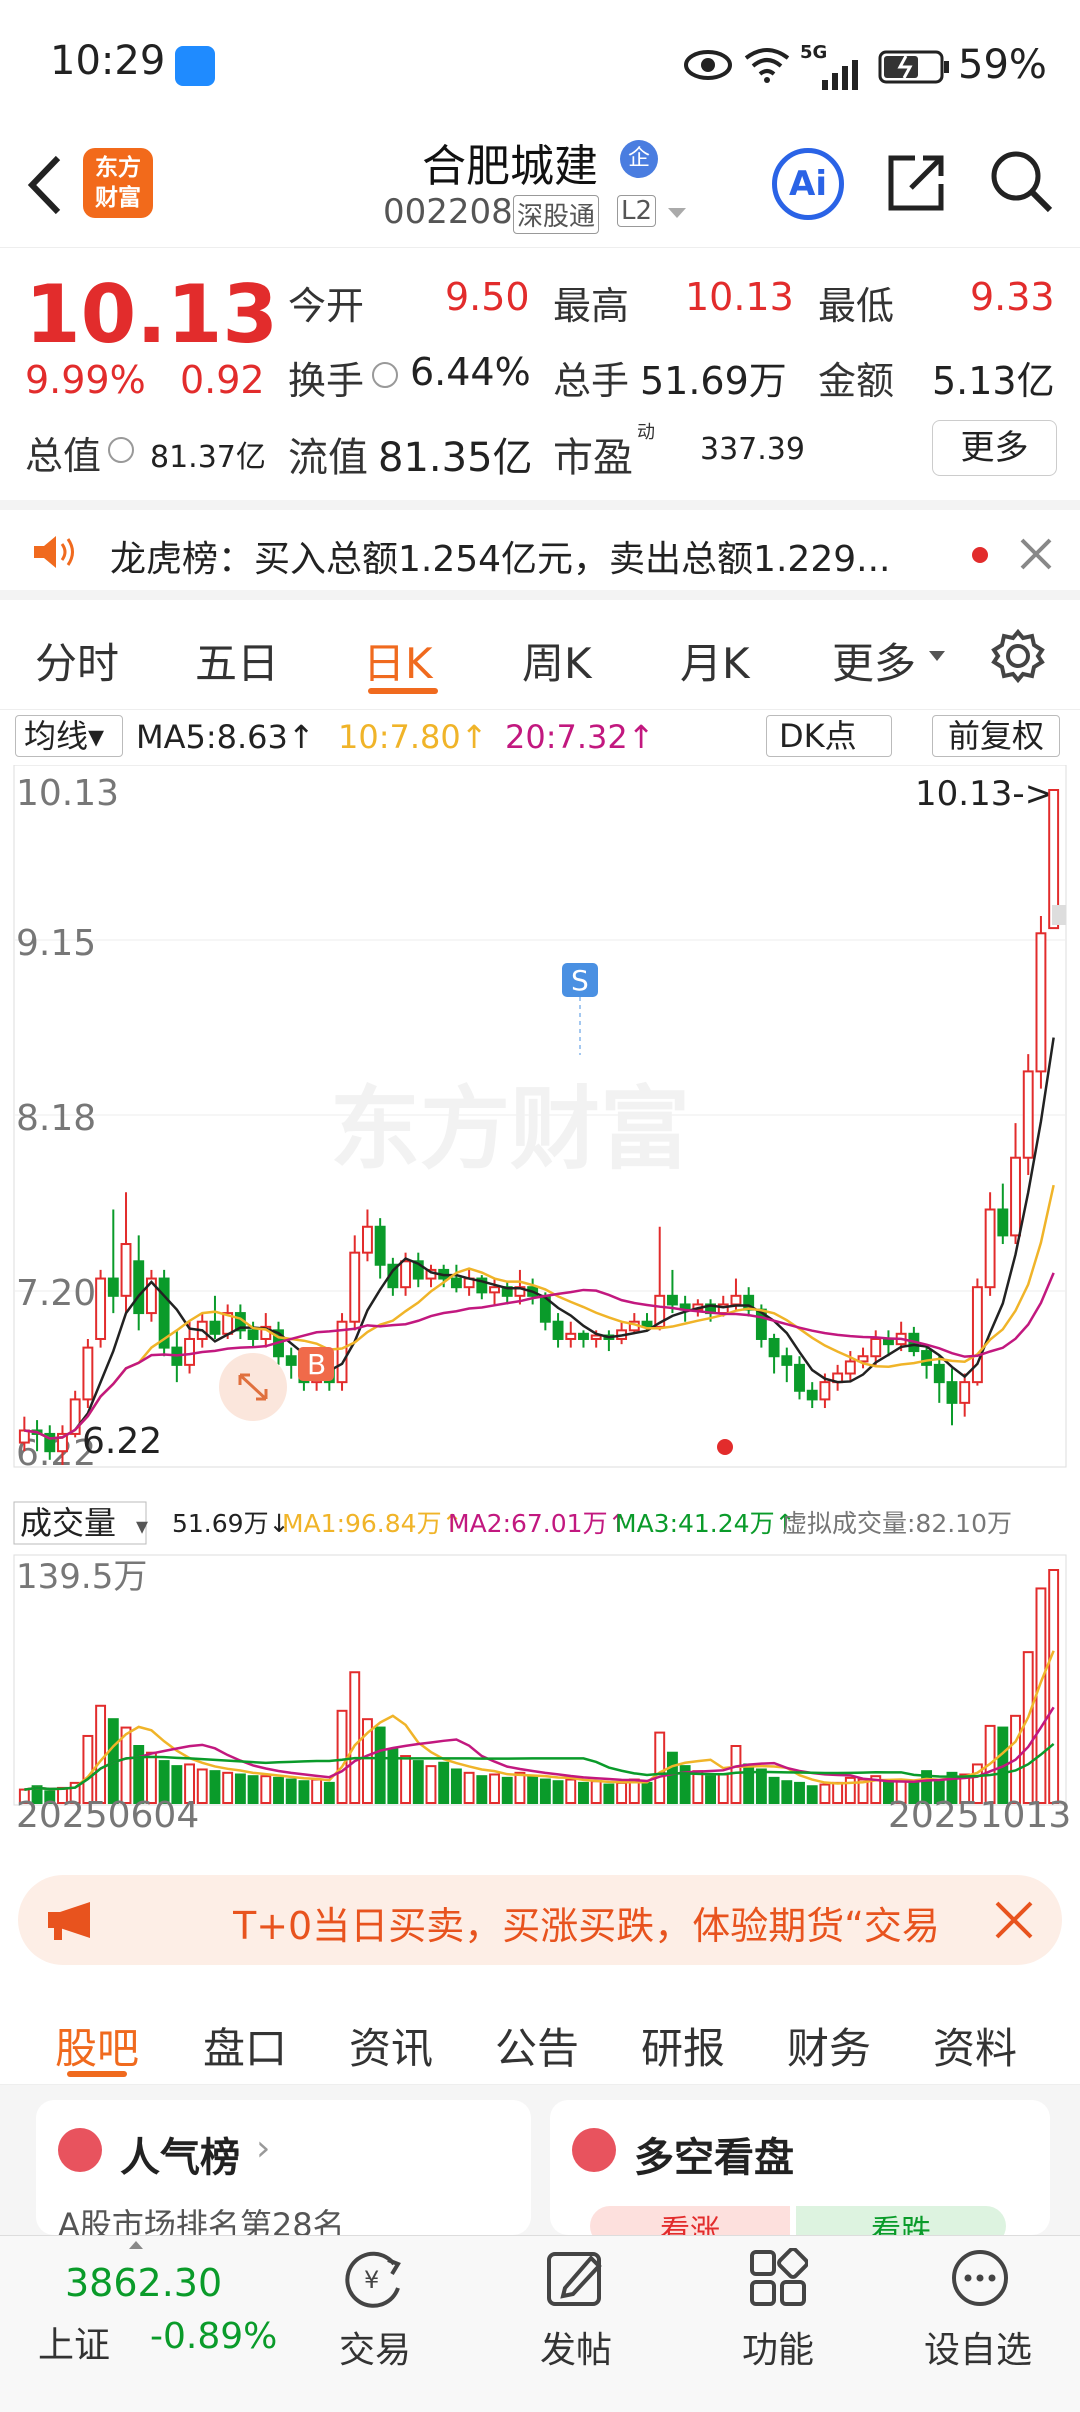 The image size is (1080, 2412). What do you see at coordinates (646, 432) in the screenshot?
I see `pe-dynamic-sup: 动` at bounding box center [646, 432].